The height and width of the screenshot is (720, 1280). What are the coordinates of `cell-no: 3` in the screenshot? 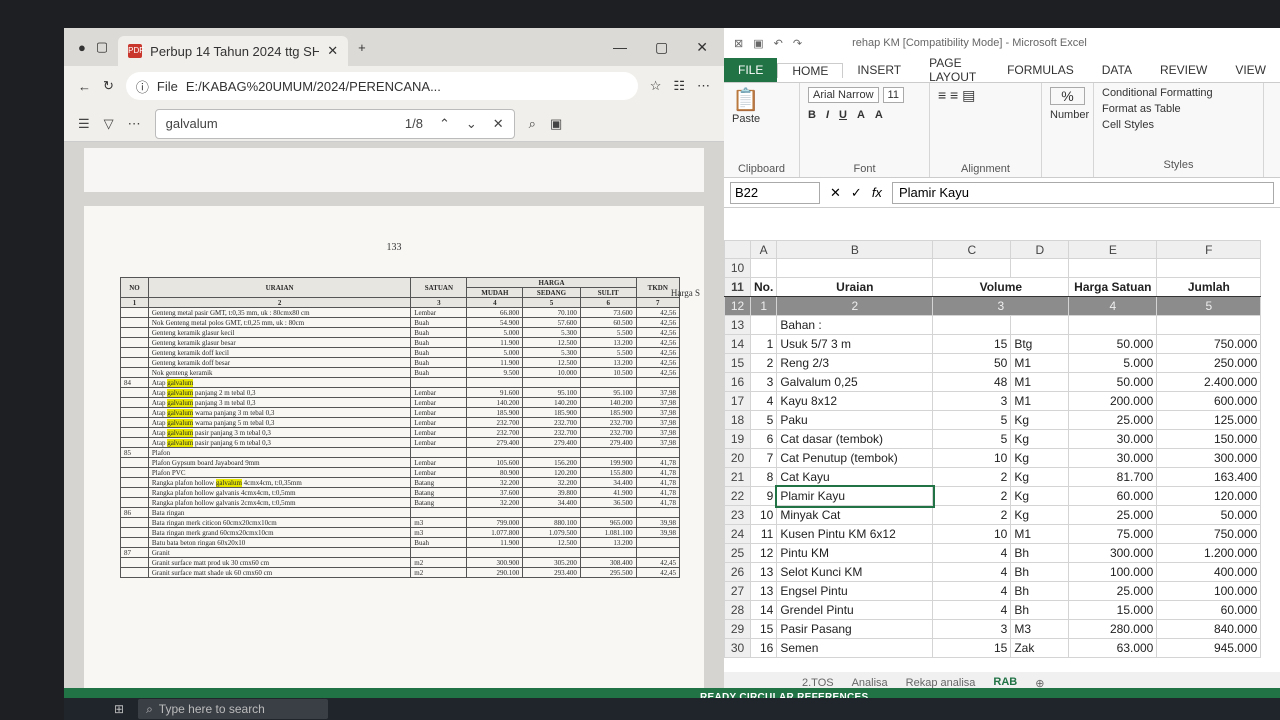 It's located at (763, 382).